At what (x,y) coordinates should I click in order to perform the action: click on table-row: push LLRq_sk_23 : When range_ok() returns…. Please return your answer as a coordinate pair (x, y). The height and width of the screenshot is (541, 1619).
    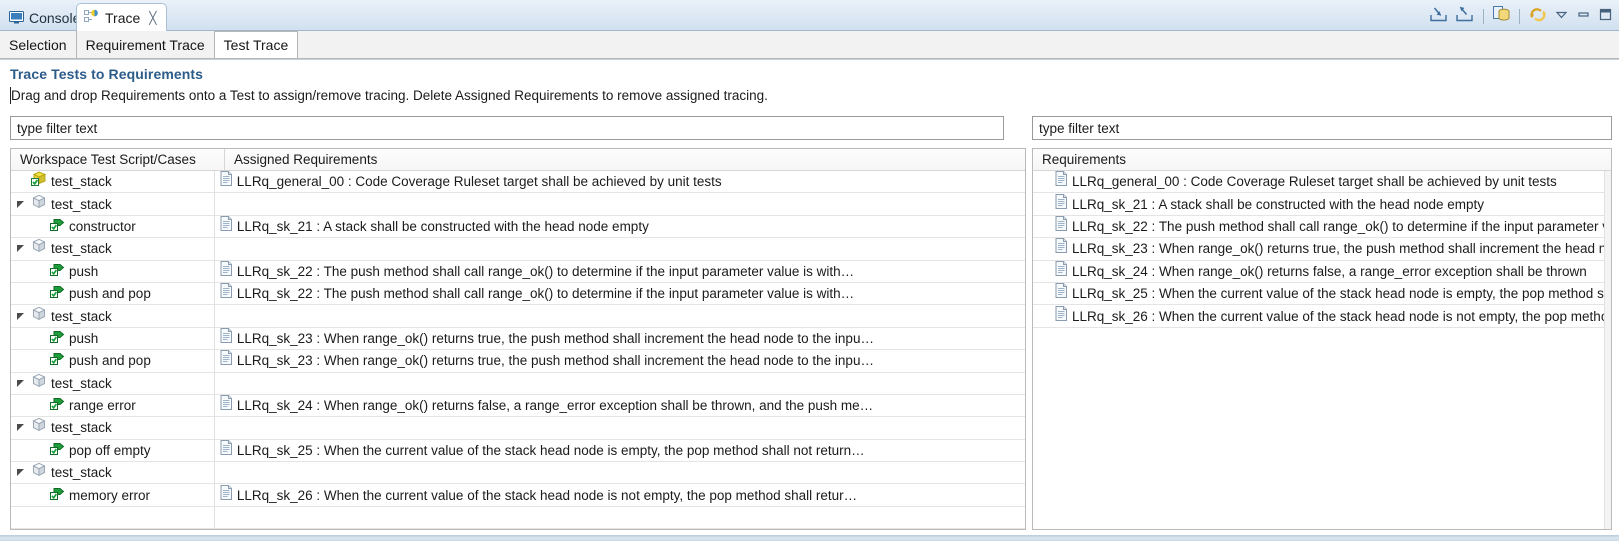
    Looking at the image, I should click on (518, 339).